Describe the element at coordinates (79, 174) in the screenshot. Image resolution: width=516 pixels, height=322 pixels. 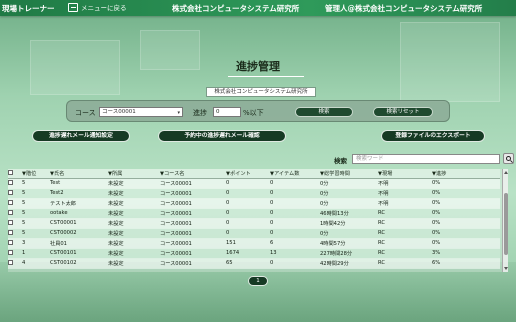
I see `column-header: ▼氏名` at that location.